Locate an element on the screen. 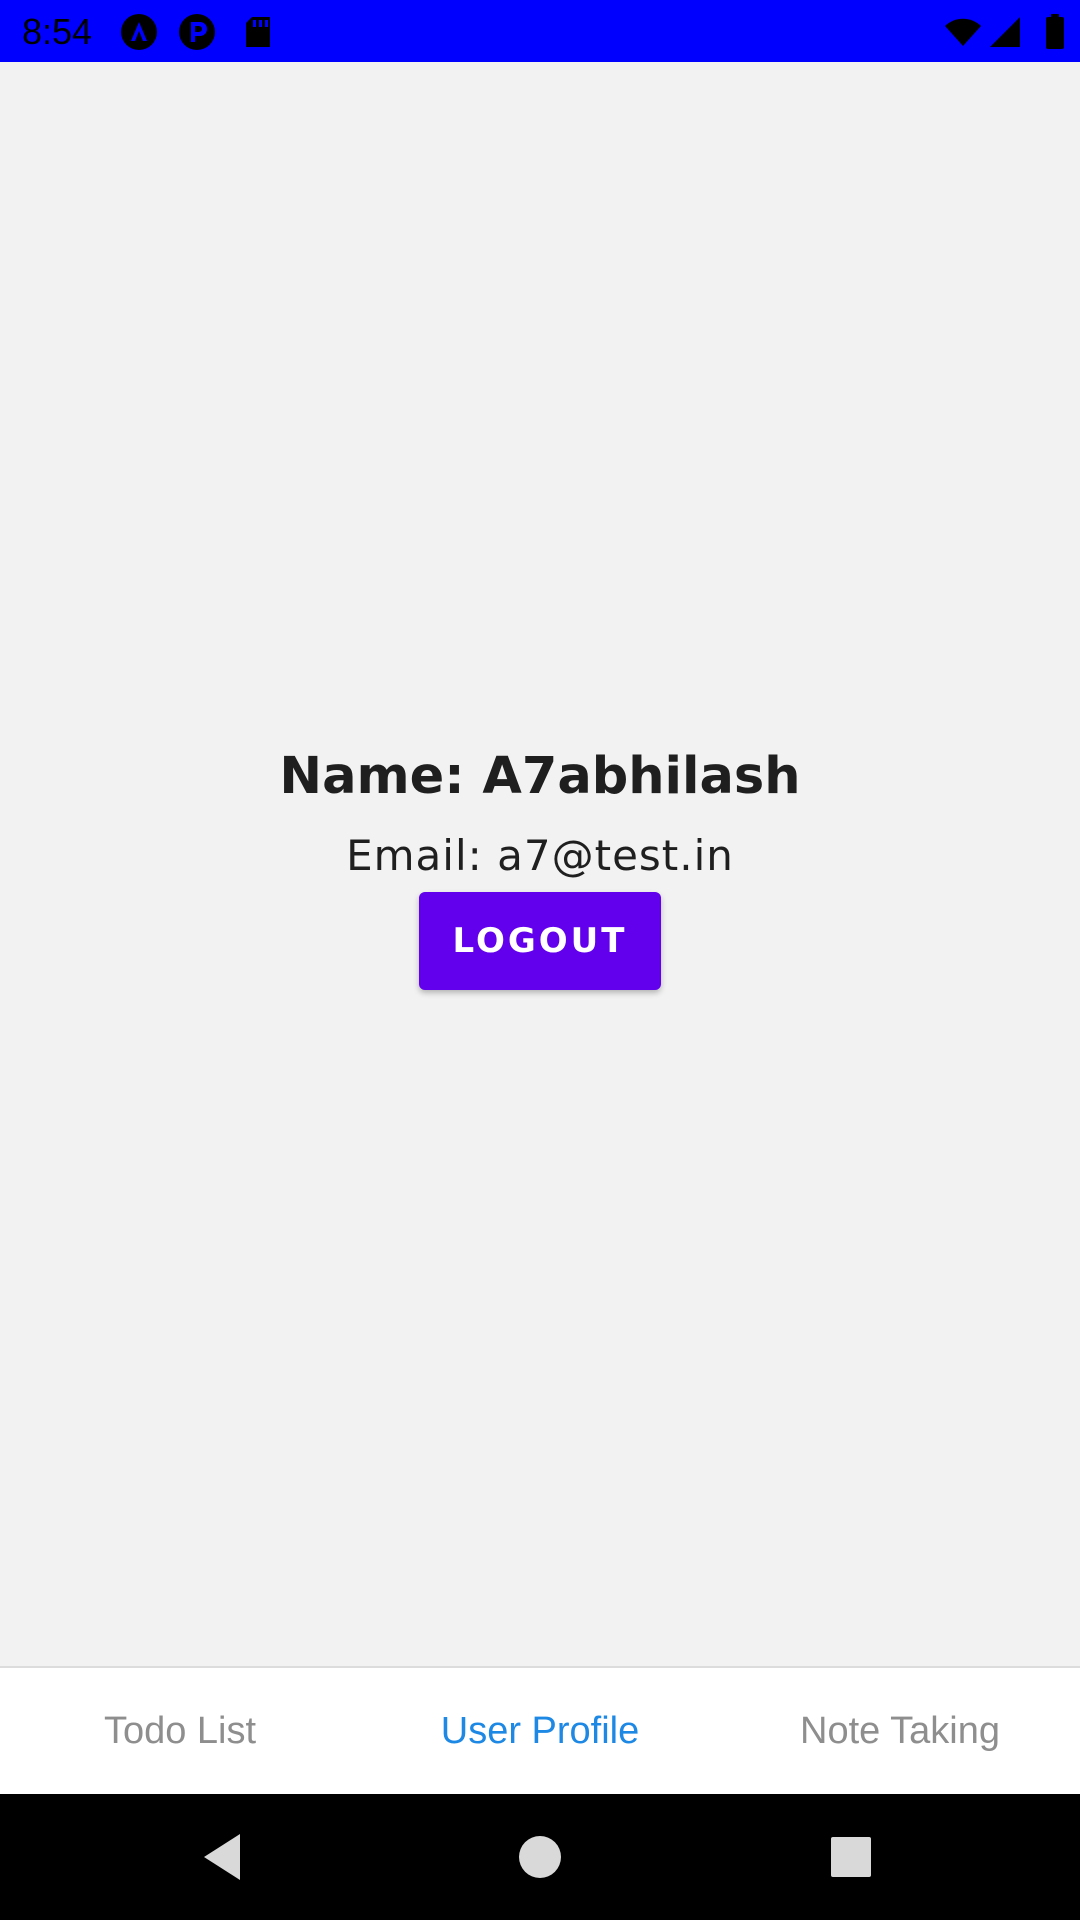 This screenshot has height=1920, width=1080. system-nav-bar is located at coordinates (540, 1857).